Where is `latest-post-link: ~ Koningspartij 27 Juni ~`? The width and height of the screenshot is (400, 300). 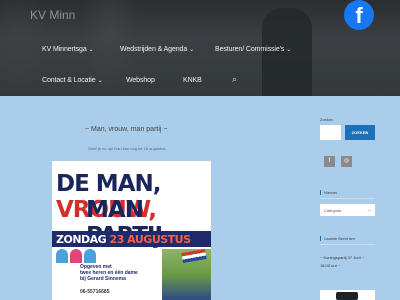
latest-post-link: ~ Koningspartij 27 Juni ~ is located at coordinates (342, 257).